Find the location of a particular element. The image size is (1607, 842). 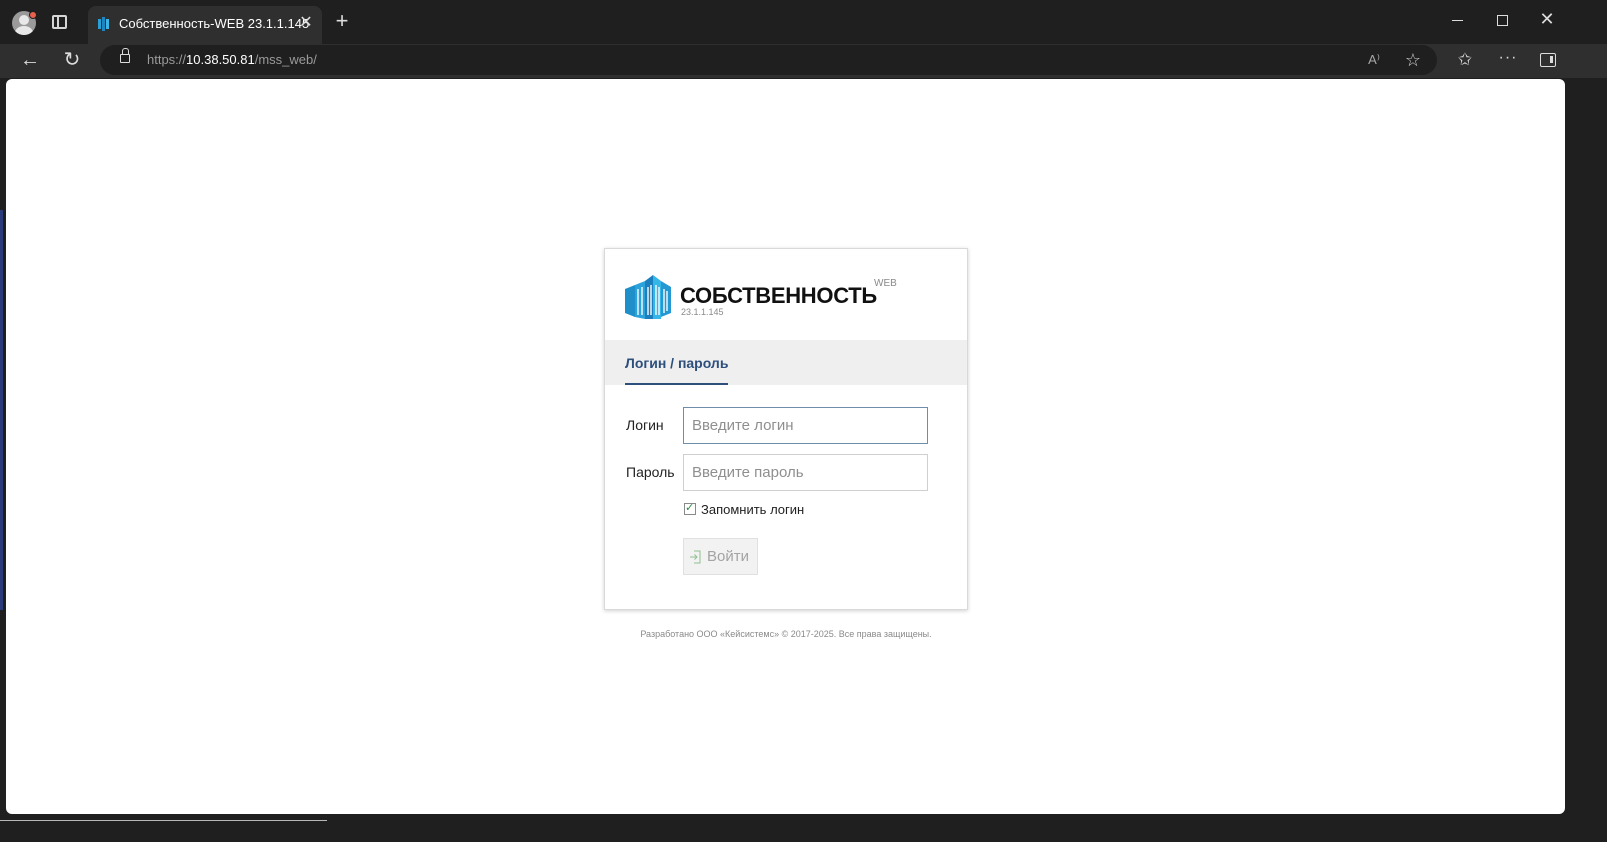

site-favicon-icon is located at coordinates (103, 24).